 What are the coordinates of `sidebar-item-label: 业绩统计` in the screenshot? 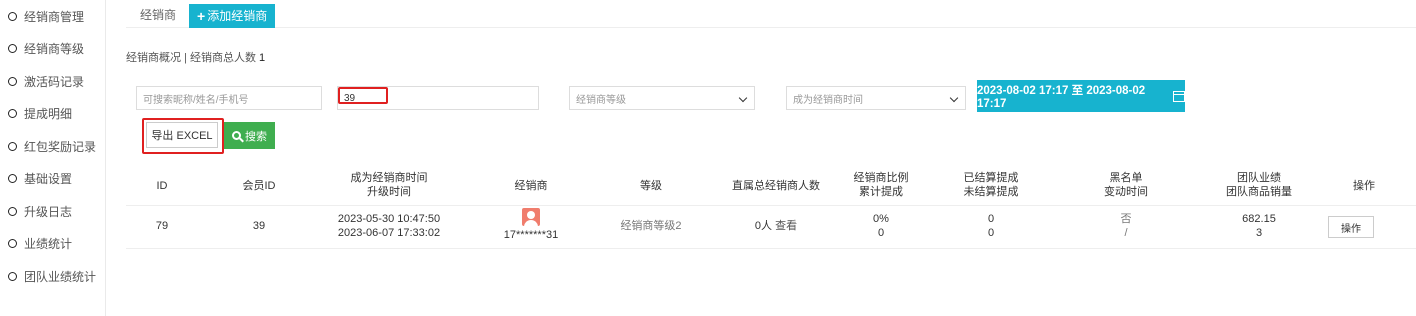 It's located at (48, 244).